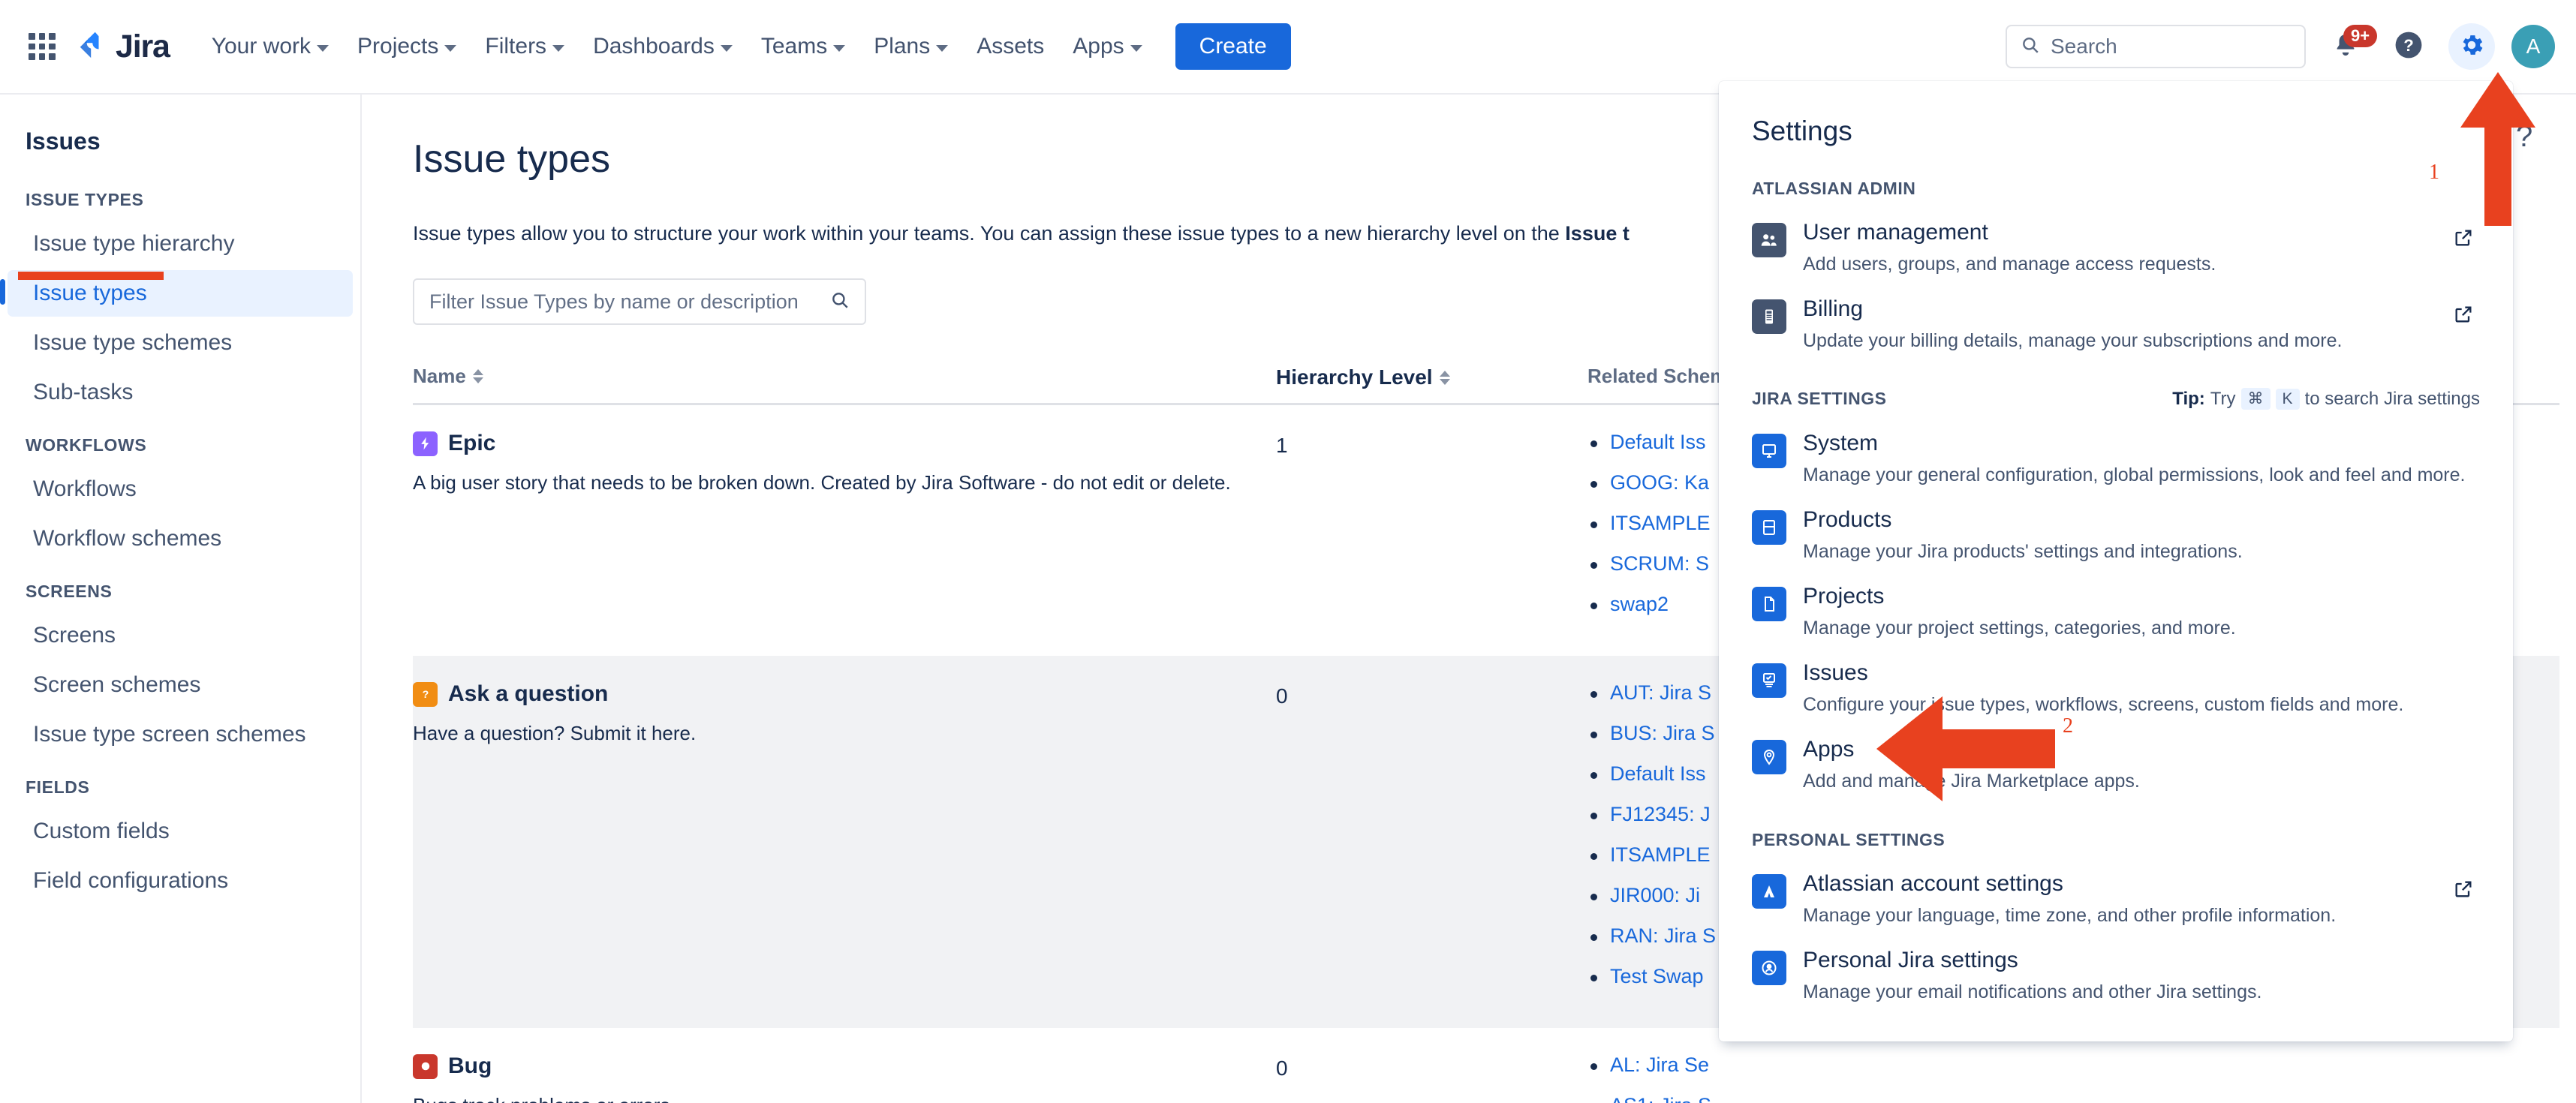 The height and width of the screenshot is (1103, 2576). Describe the element at coordinates (470, 1066) in the screenshot. I see `issue-type-name: Bug` at that location.